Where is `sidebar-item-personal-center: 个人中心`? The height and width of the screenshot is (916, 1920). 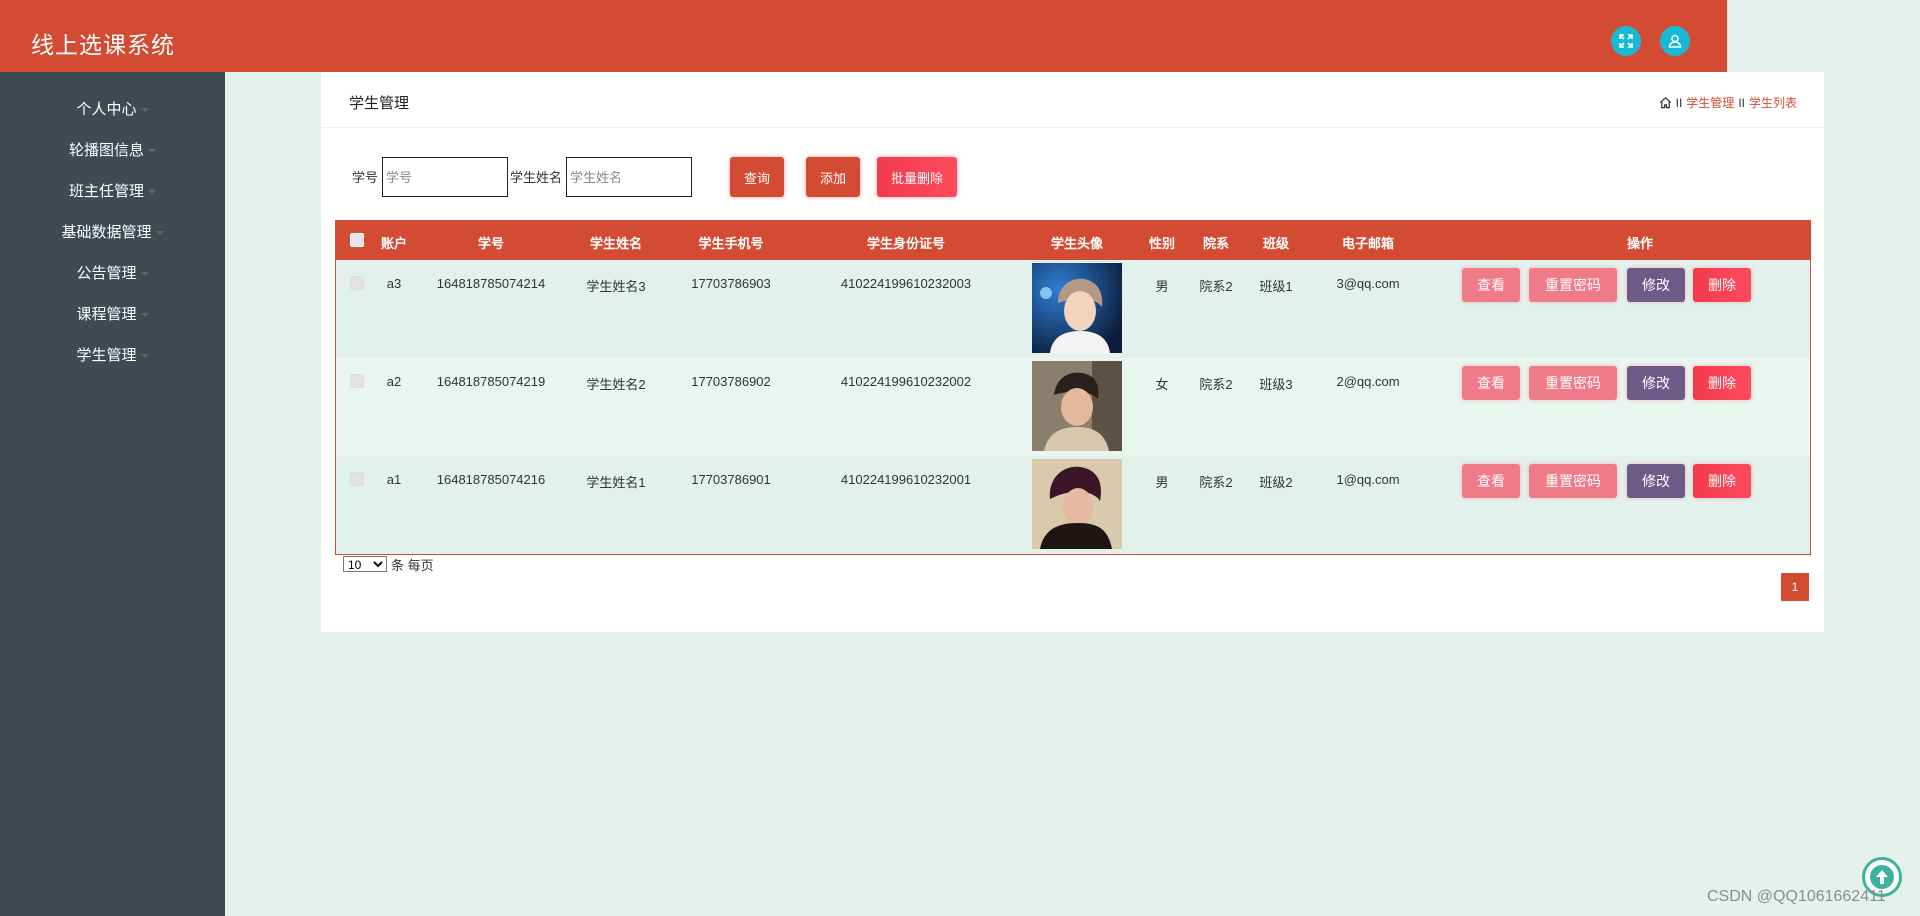 sidebar-item-personal-center: 个人中心 is located at coordinates (112, 110).